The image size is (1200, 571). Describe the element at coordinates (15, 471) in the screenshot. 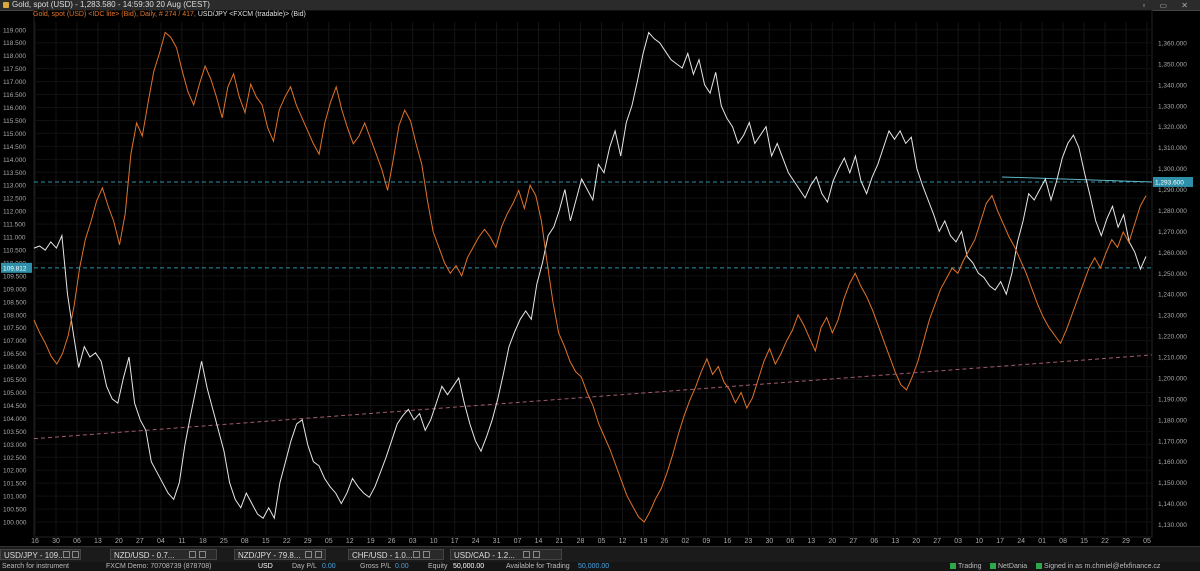

I see `y-left-tick-label: 102.000` at that location.